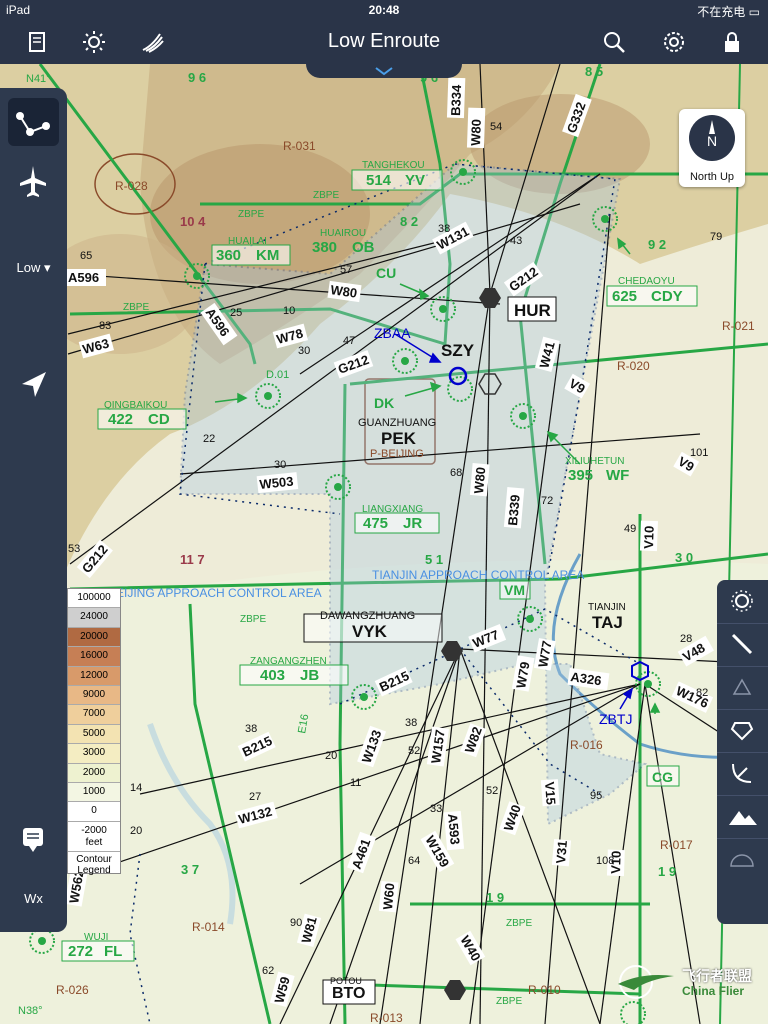  Describe the element at coordinates (228, 255) in the screenshot. I see `ndb-freq: 360` at that location.